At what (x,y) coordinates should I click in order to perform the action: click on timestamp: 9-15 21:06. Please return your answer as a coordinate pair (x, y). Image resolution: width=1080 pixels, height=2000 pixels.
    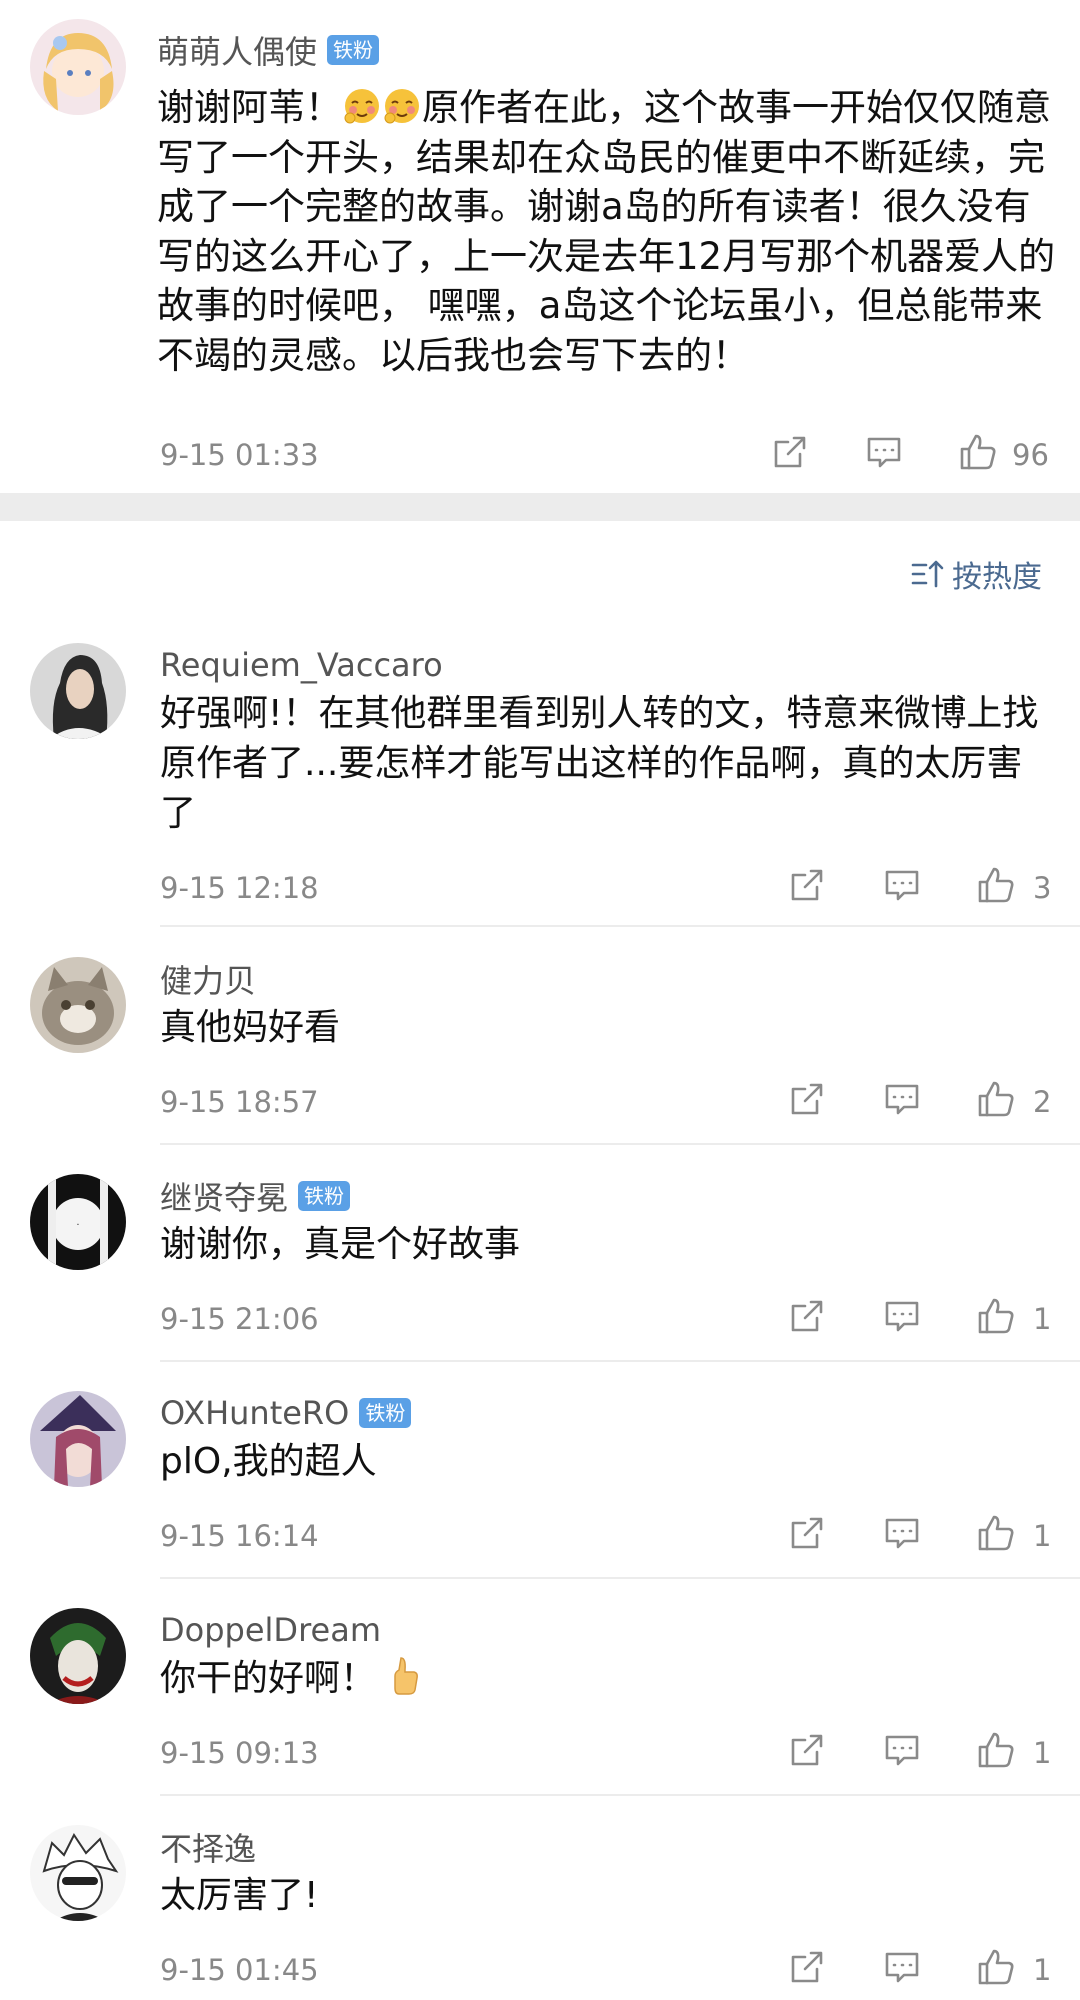
    Looking at the image, I should click on (239, 1319).